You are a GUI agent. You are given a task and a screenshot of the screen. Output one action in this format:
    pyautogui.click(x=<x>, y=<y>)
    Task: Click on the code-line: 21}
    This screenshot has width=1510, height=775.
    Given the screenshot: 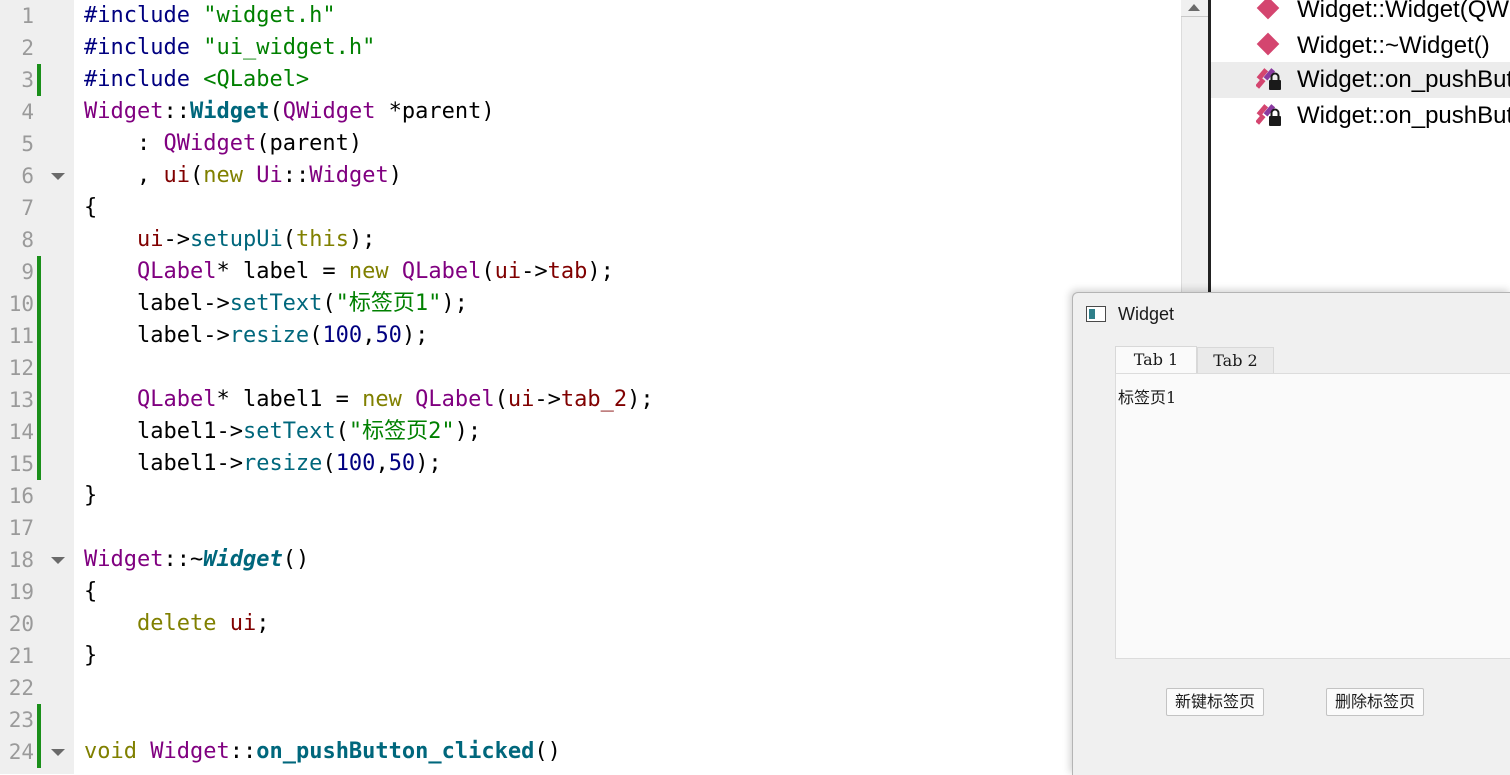 What is the action you would take?
    pyautogui.click(x=590, y=656)
    